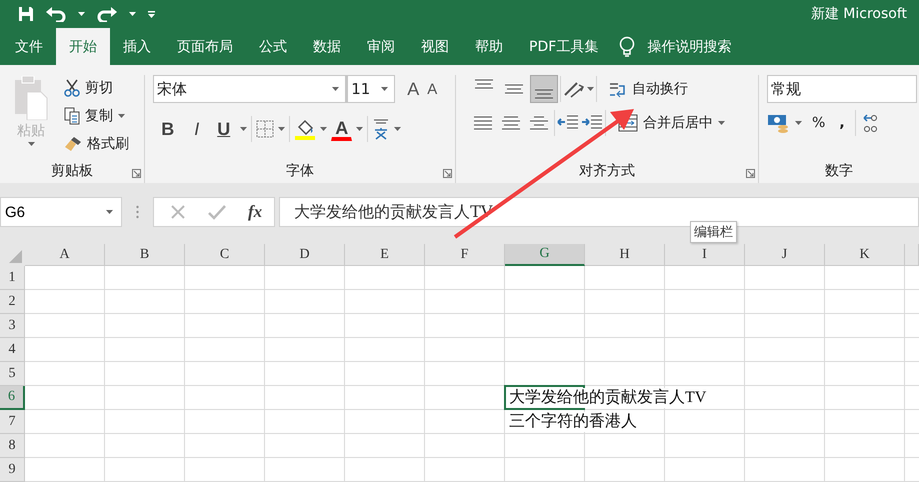 The image size is (919, 482). I want to click on row-header: 5, so click(12, 374).